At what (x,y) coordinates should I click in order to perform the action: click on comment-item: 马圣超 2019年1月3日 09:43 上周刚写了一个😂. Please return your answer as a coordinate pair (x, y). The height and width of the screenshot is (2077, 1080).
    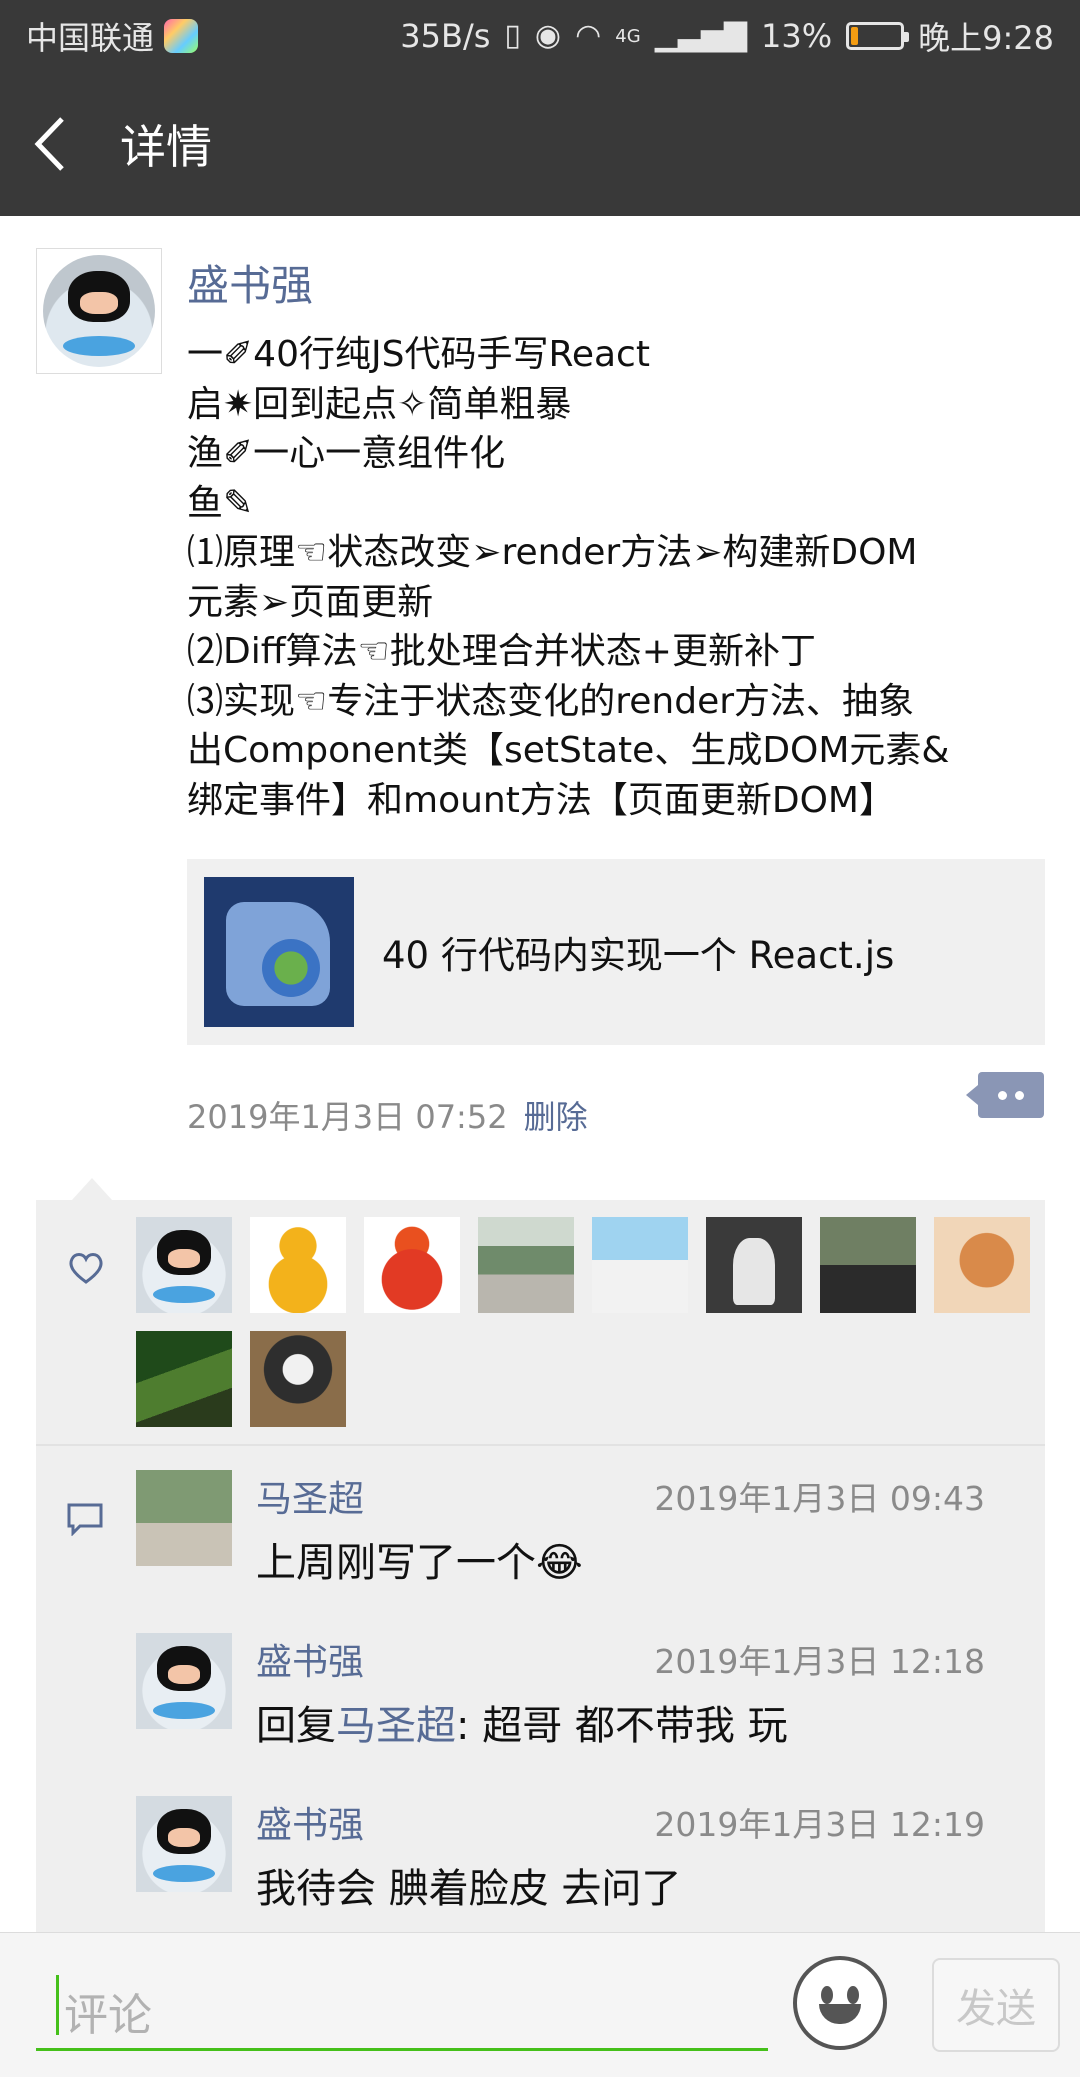
    Looking at the image, I should click on (540, 1551).